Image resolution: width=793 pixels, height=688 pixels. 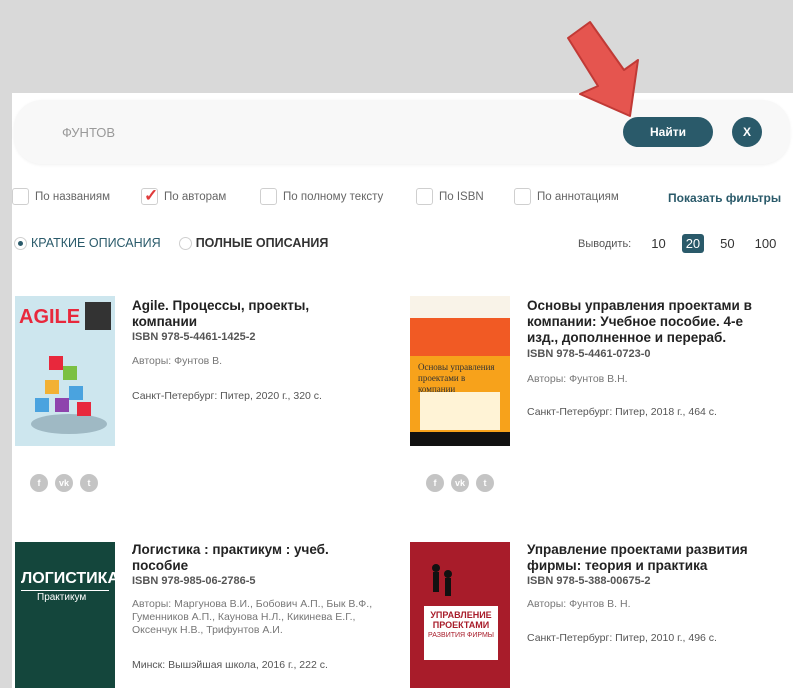 What do you see at coordinates (456, 378) in the screenshot?
I see `cover-title: Основы управления проектами в компании` at bounding box center [456, 378].